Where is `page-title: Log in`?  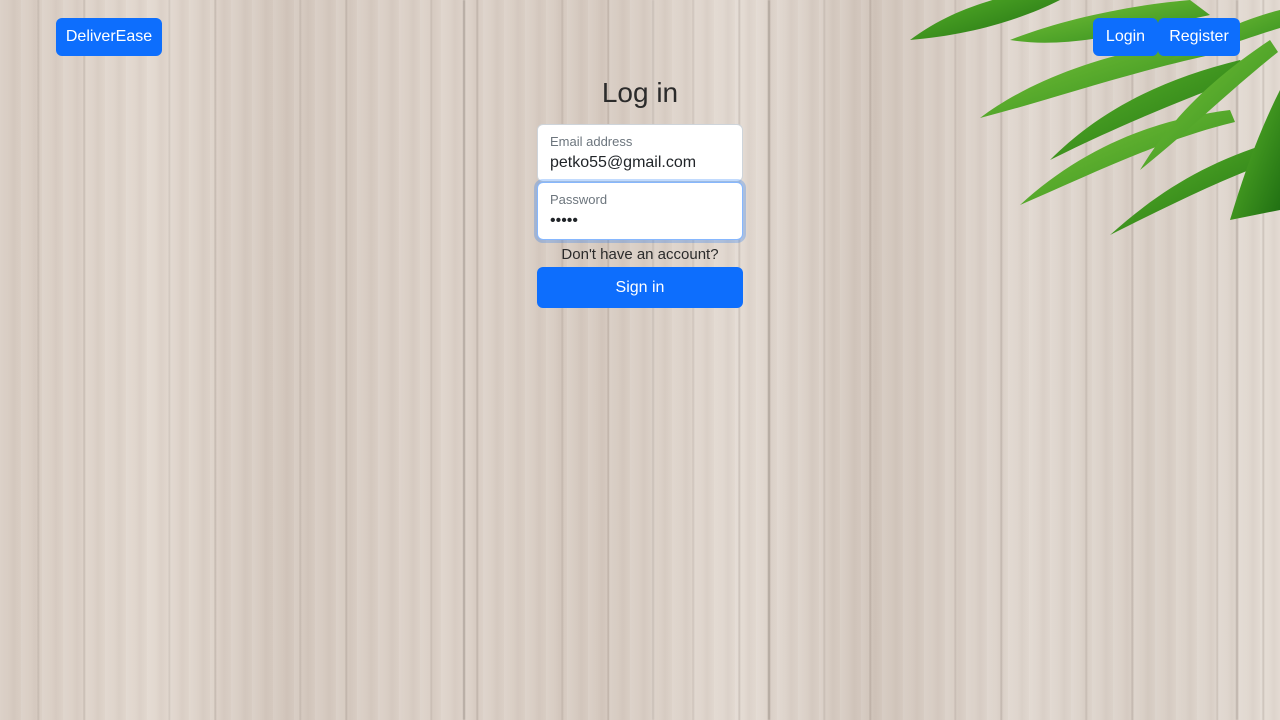
page-title: Log in is located at coordinates (640, 92).